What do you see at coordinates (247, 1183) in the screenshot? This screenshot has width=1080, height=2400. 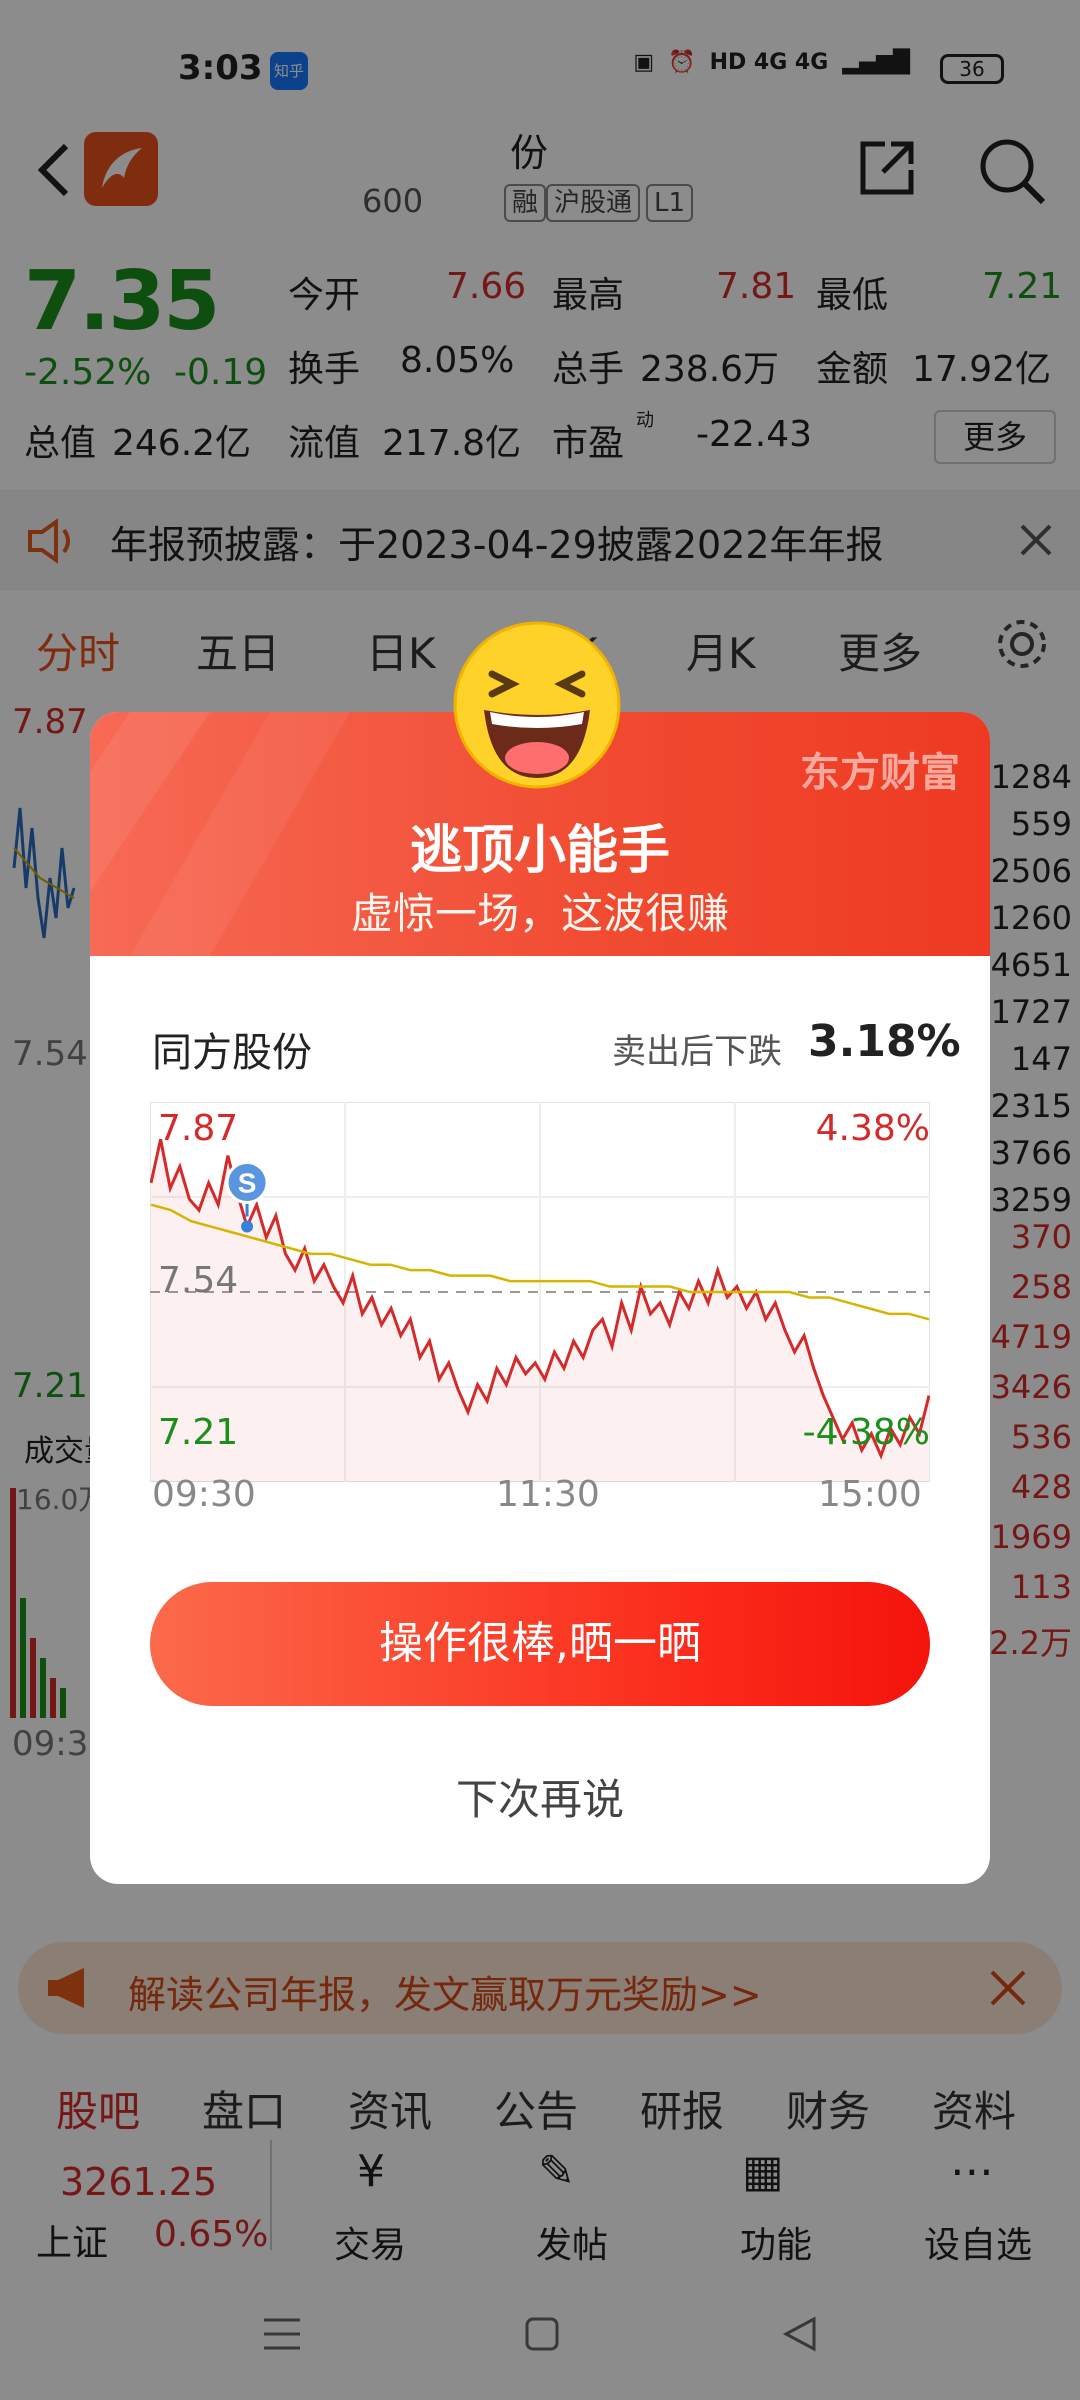 I see `sell-marker-label: S` at bounding box center [247, 1183].